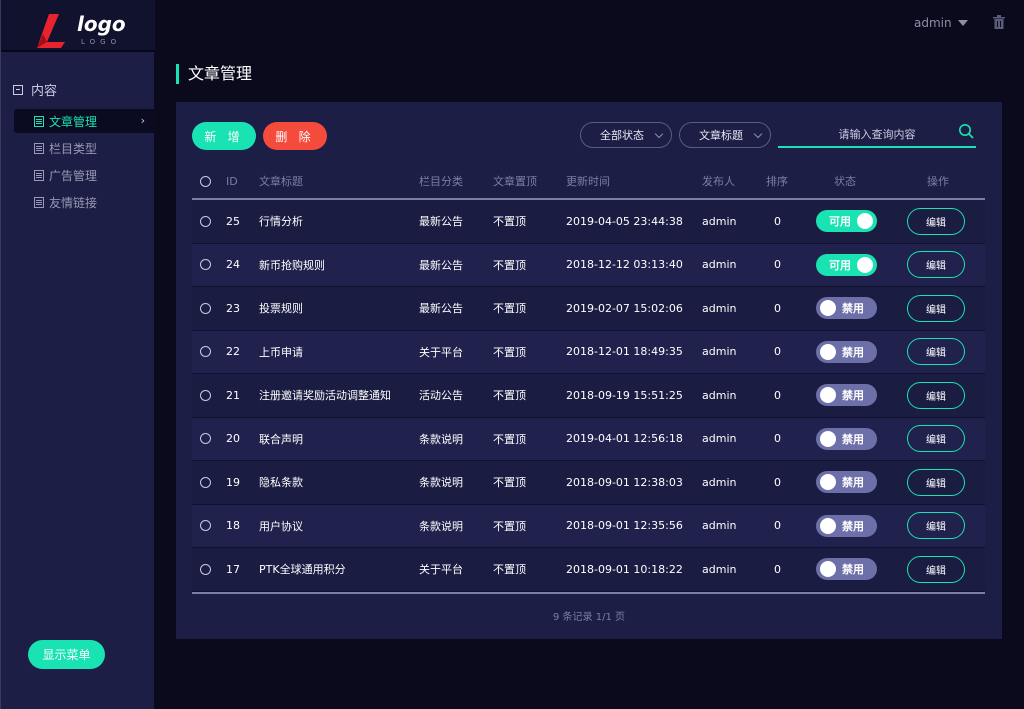  Describe the element at coordinates (966, 131) in the screenshot. I see `search-icon` at that location.